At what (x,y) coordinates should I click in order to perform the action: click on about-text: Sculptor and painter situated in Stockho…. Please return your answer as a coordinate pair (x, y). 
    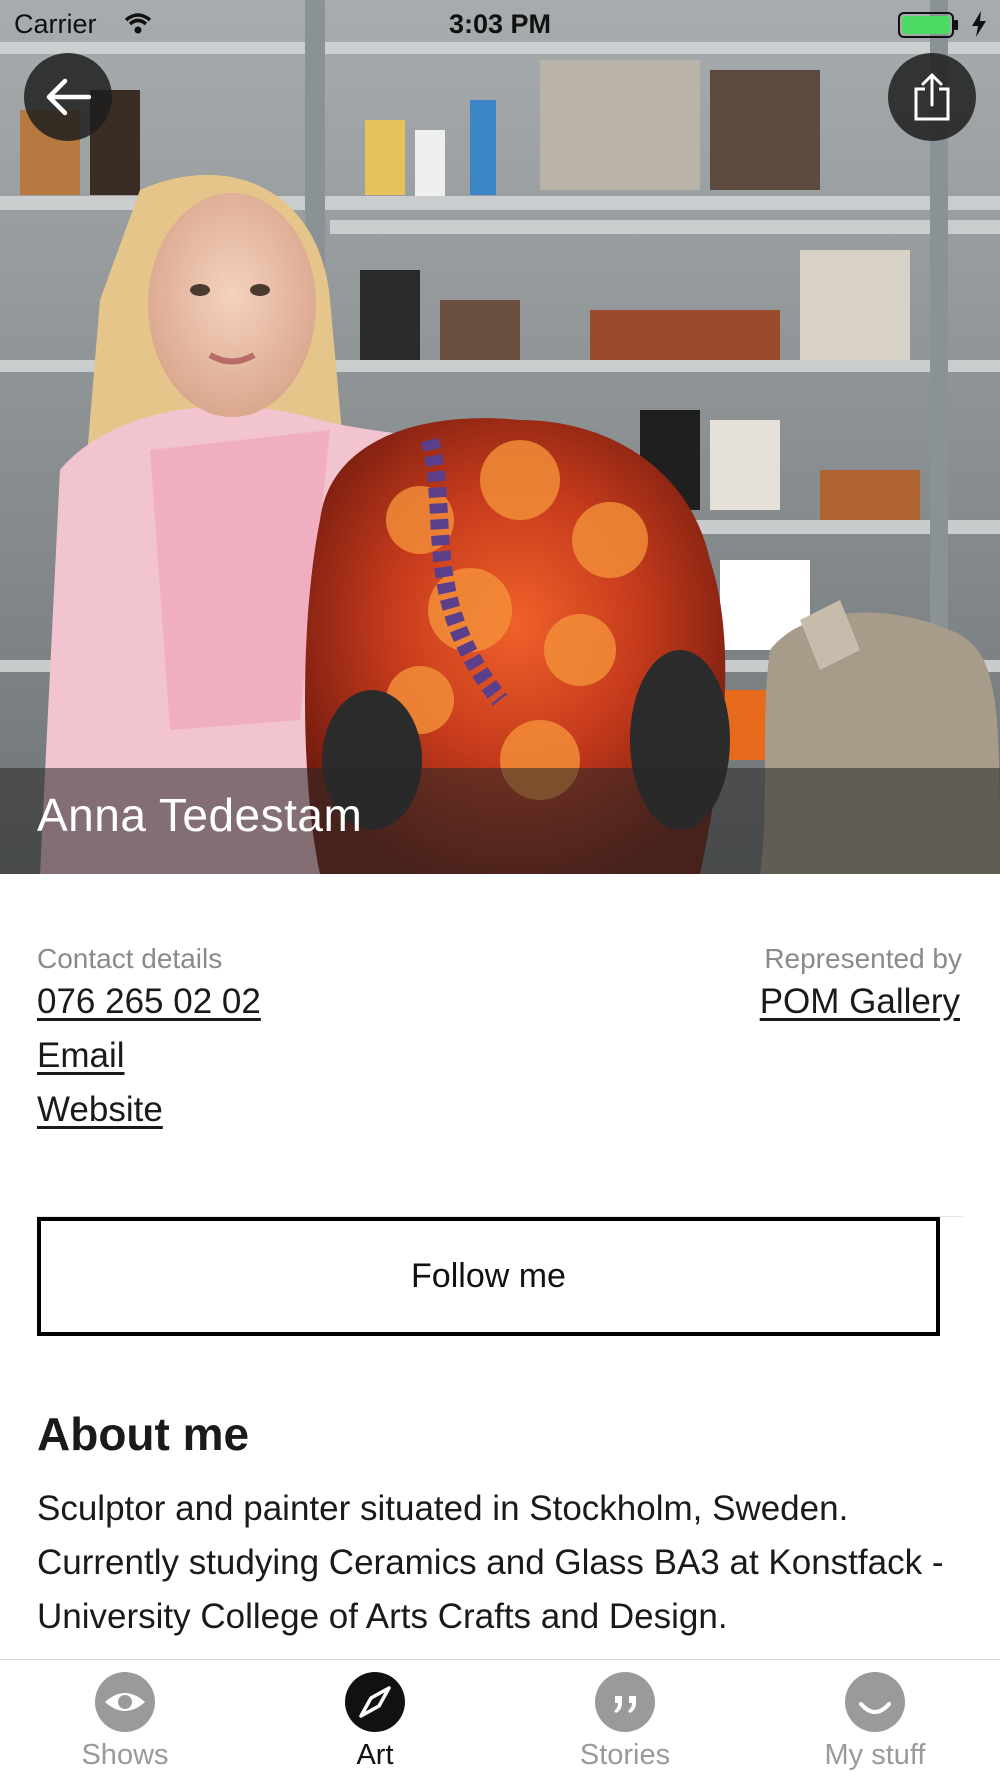
    Looking at the image, I should click on (490, 1562).